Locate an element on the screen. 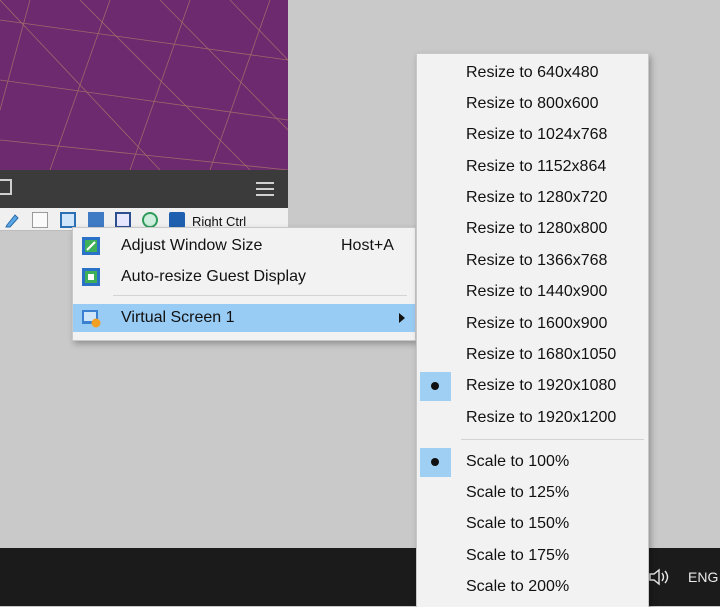 Image resolution: width=720 pixels, height=607 pixels. language-indicator: ENG is located at coordinates (703, 577).